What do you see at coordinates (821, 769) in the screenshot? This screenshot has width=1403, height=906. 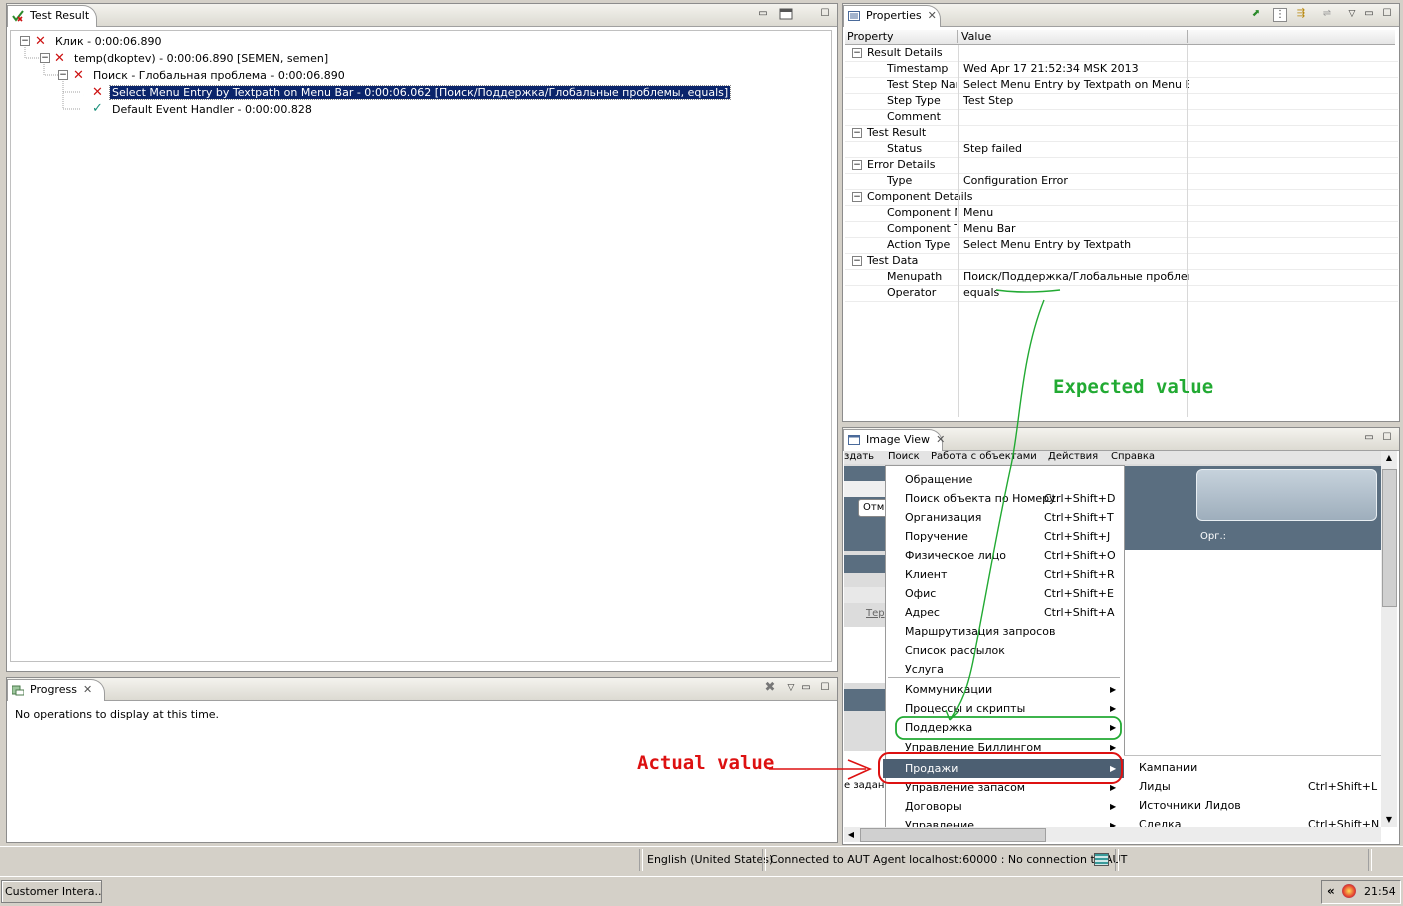 I see `actual-arrow` at bounding box center [821, 769].